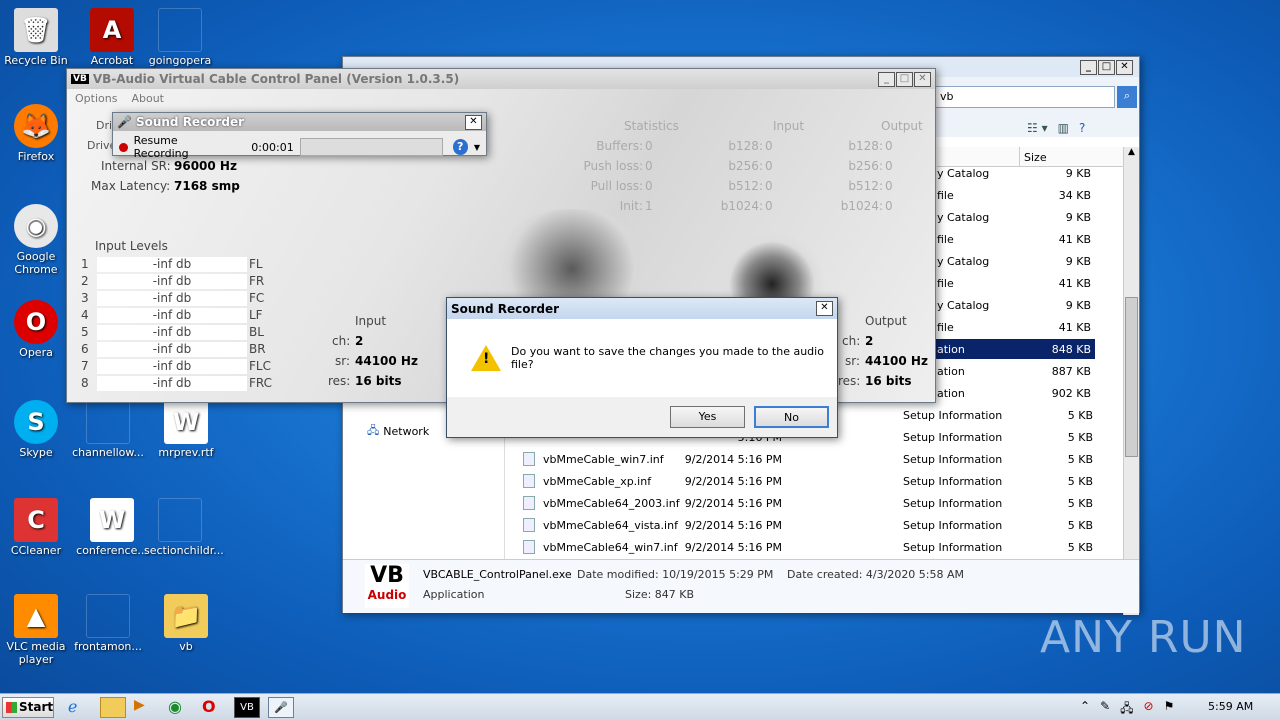 The image size is (1280, 720). What do you see at coordinates (247, 707) in the screenshot?
I see `vb-taskbar-icon: VB` at bounding box center [247, 707].